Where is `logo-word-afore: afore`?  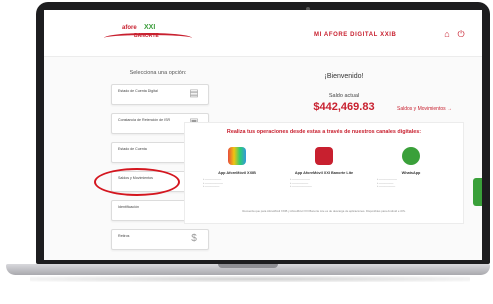
logo-word-afore: afore is located at coordinates (129, 28).